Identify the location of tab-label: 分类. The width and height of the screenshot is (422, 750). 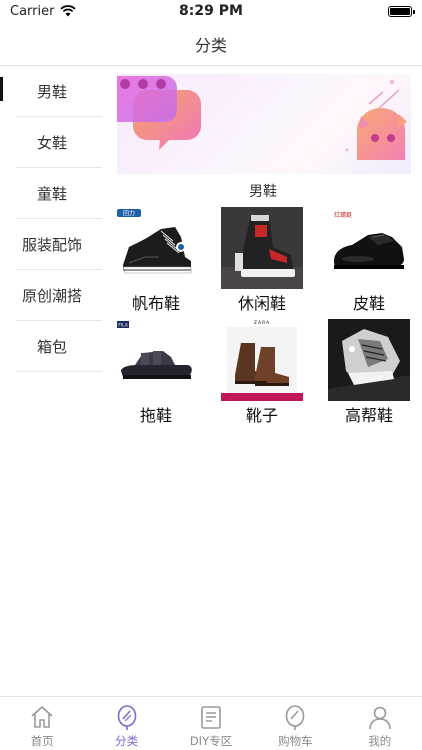
(127, 741).